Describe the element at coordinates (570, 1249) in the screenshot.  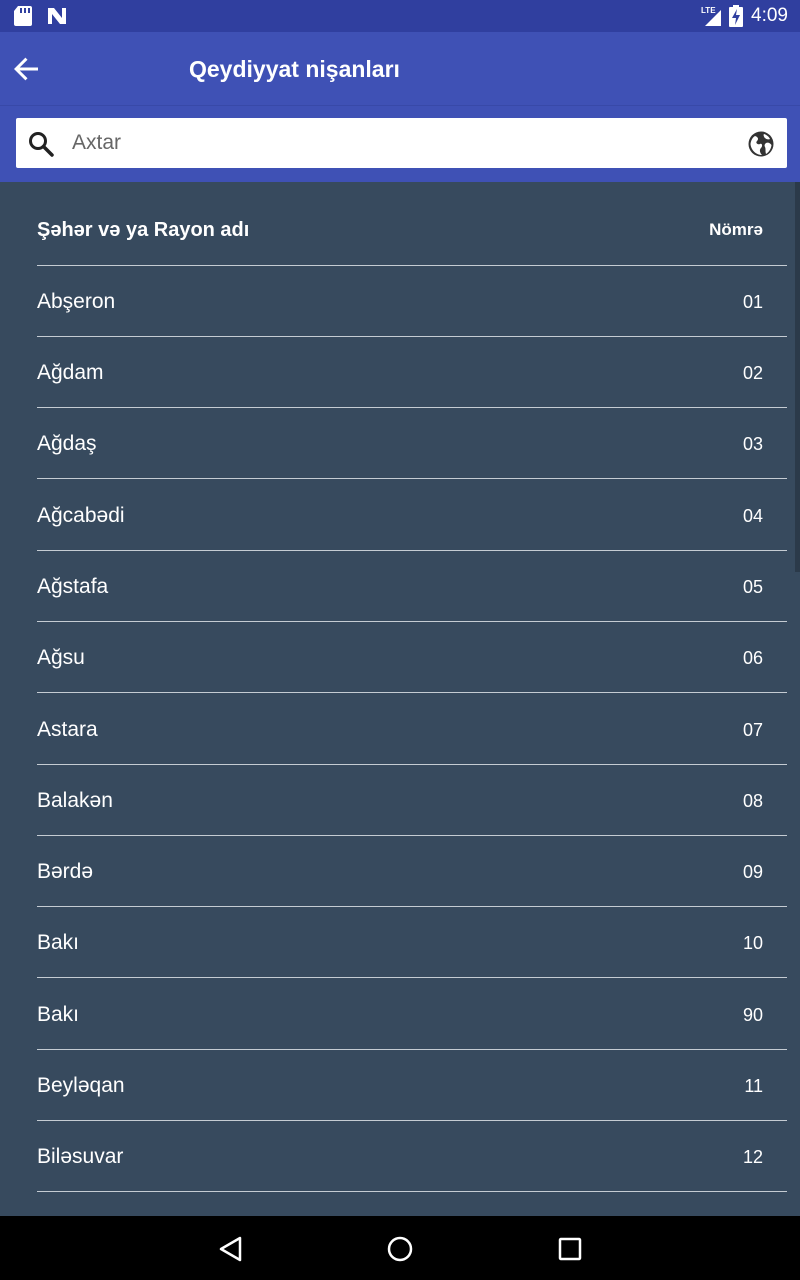
I see `nav-recents-icon` at that location.